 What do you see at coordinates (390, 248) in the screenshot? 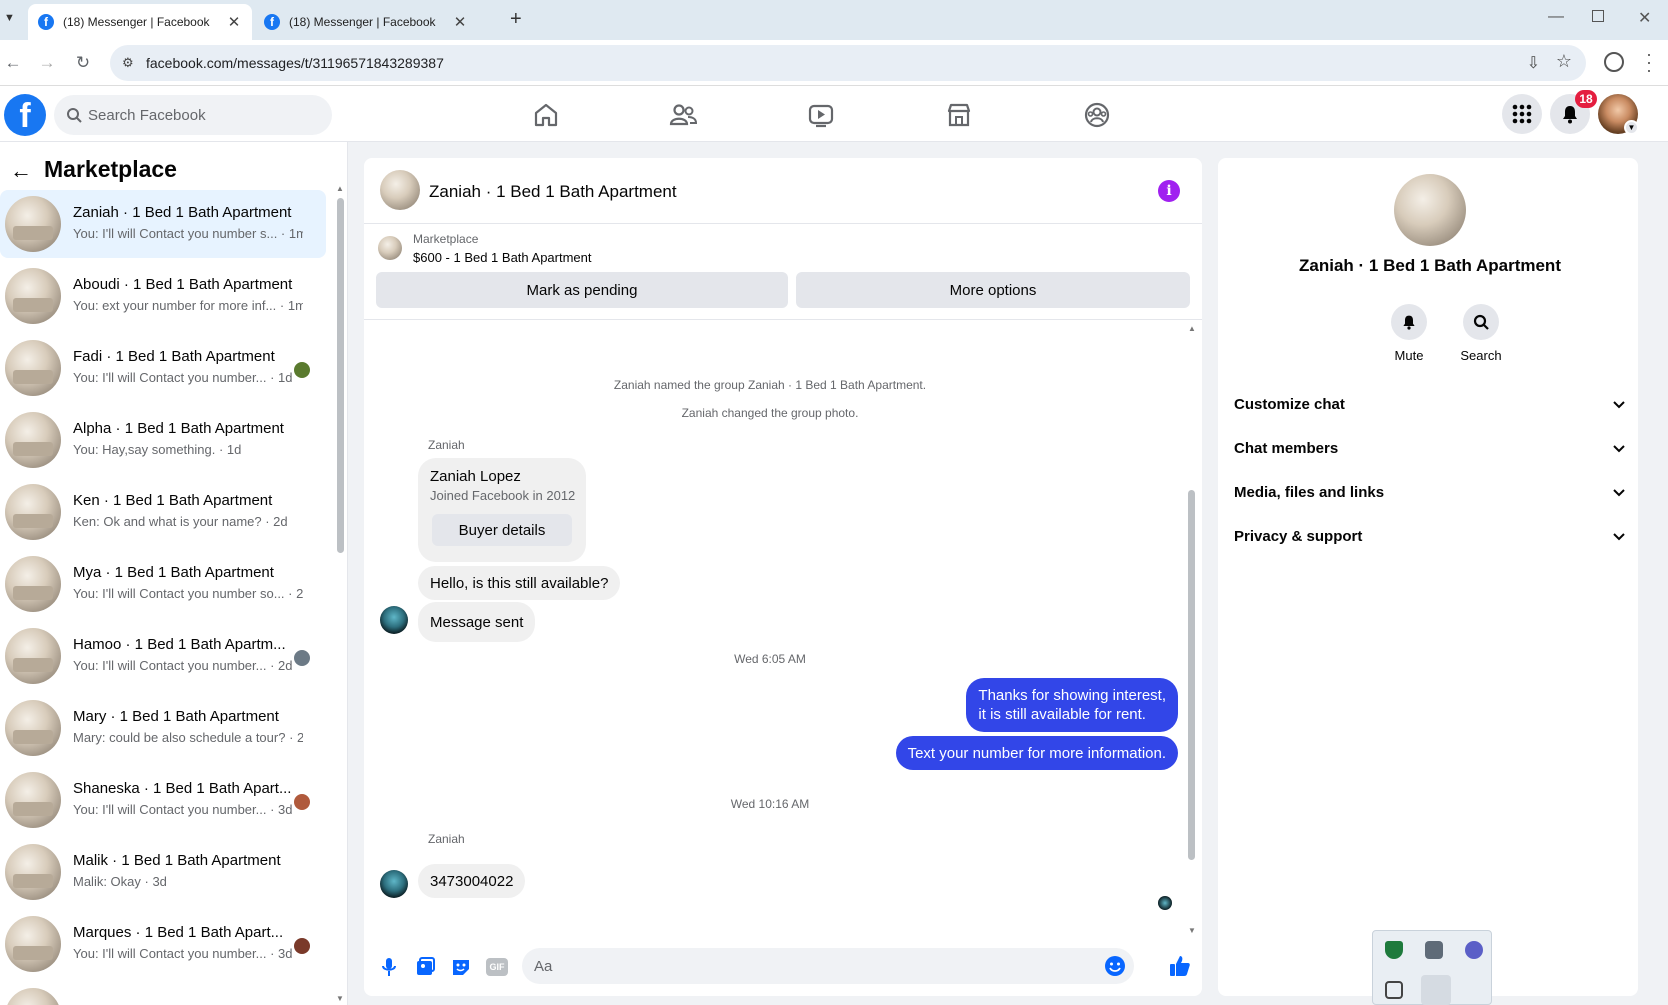
I see `listing-thumbnail` at bounding box center [390, 248].